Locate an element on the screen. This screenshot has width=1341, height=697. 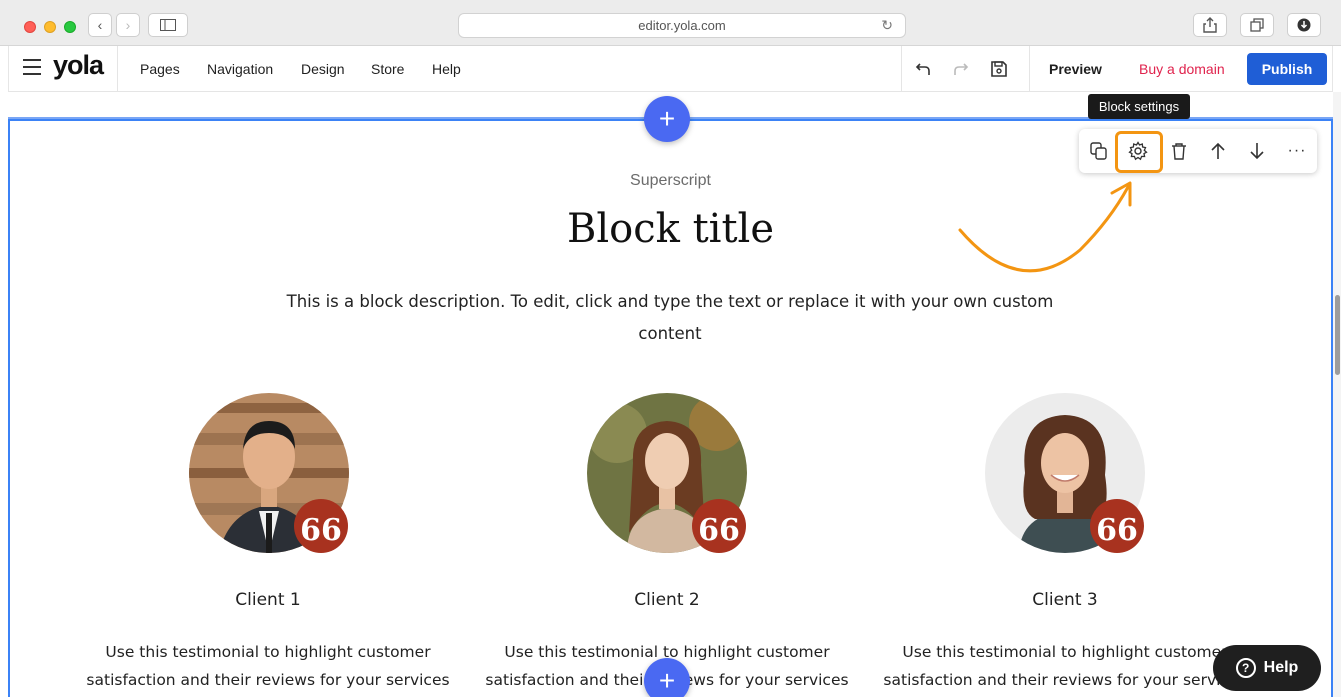
help-widget-button: ? Help is located at coordinates (1267, 668).